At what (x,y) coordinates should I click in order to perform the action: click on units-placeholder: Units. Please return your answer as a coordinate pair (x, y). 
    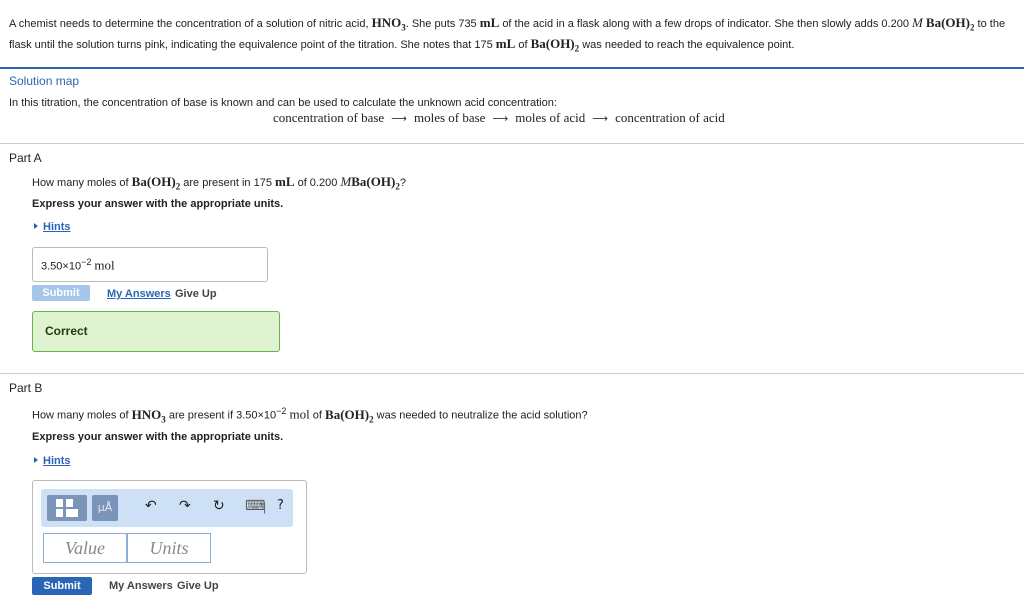
    Looking at the image, I should click on (169, 548).